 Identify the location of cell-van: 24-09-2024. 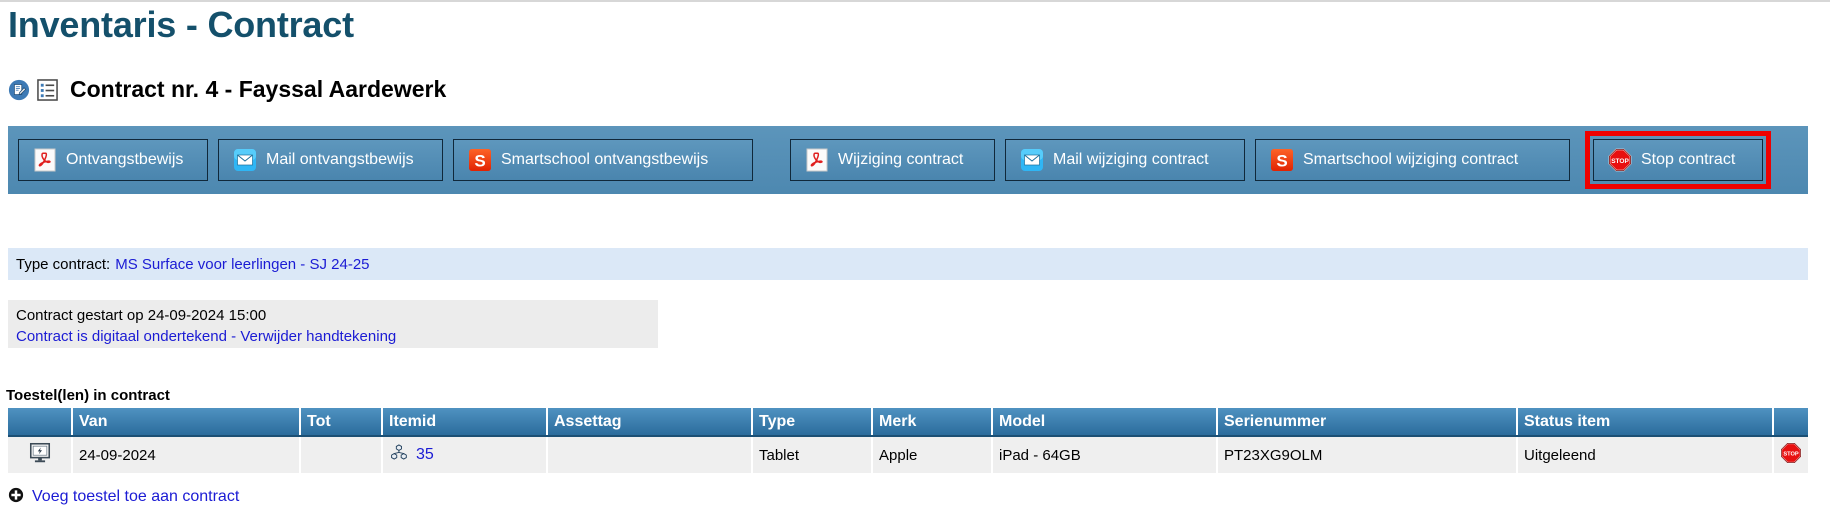
(186, 454).